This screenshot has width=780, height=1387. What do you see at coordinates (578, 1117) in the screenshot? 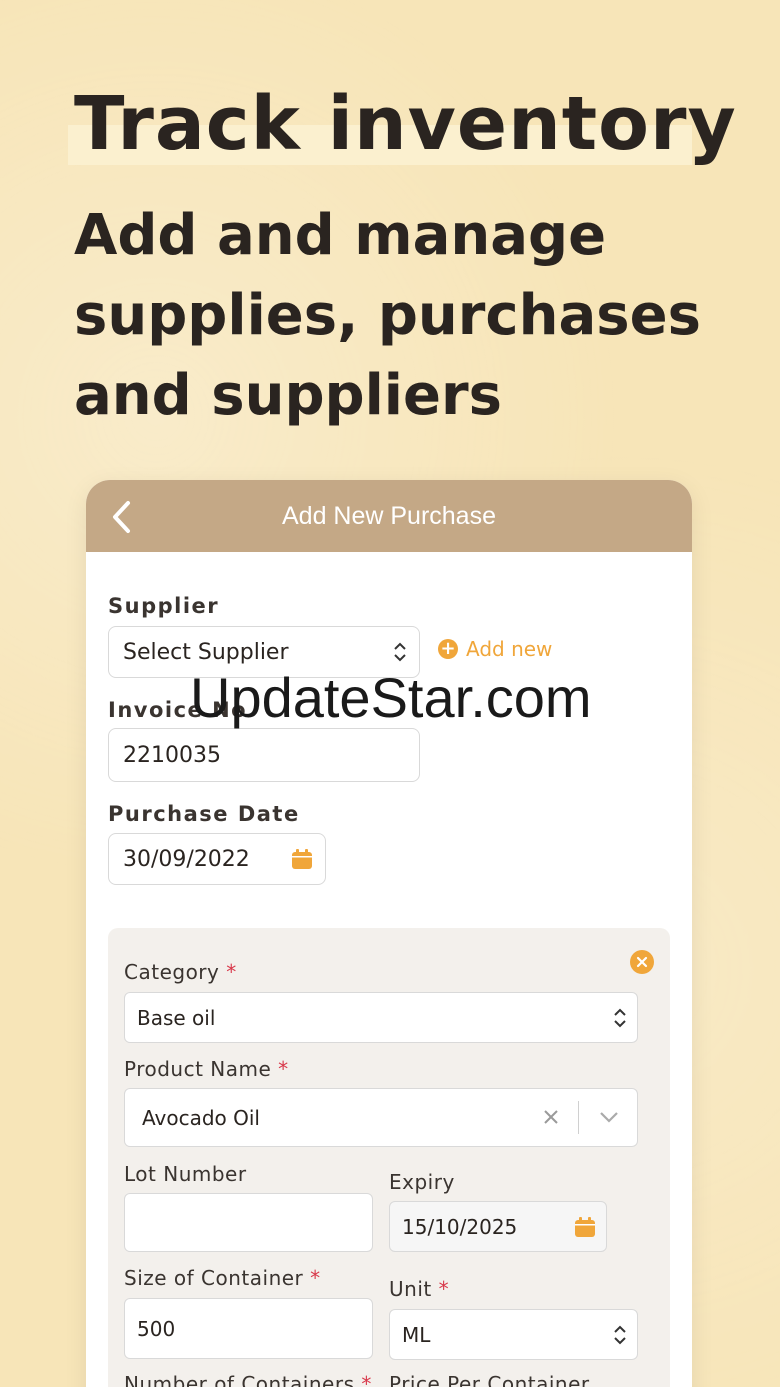
I see `select-divider` at bounding box center [578, 1117].